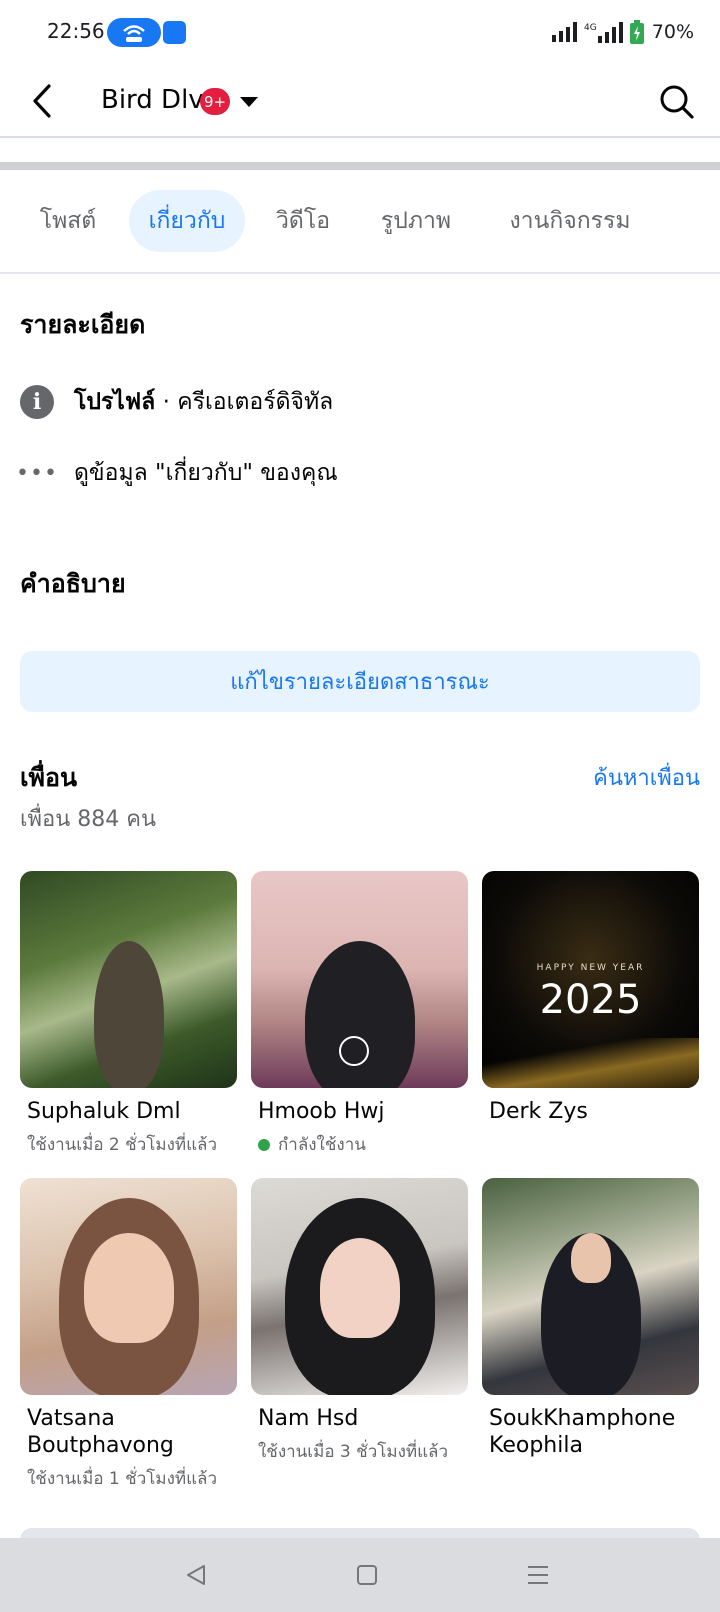 The height and width of the screenshot is (1612, 720). I want to click on signal-icon, so click(564, 32).